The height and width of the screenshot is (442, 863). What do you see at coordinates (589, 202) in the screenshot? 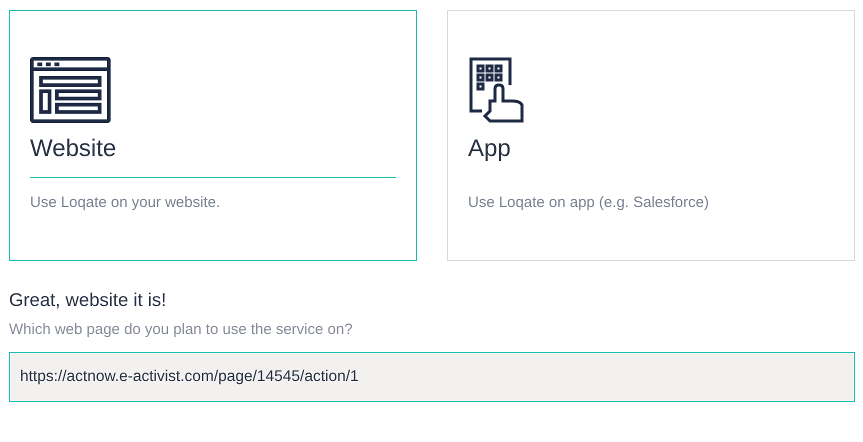
I see `option-description: Use Loqate on app (e.g. Salesforce)` at bounding box center [589, 202].